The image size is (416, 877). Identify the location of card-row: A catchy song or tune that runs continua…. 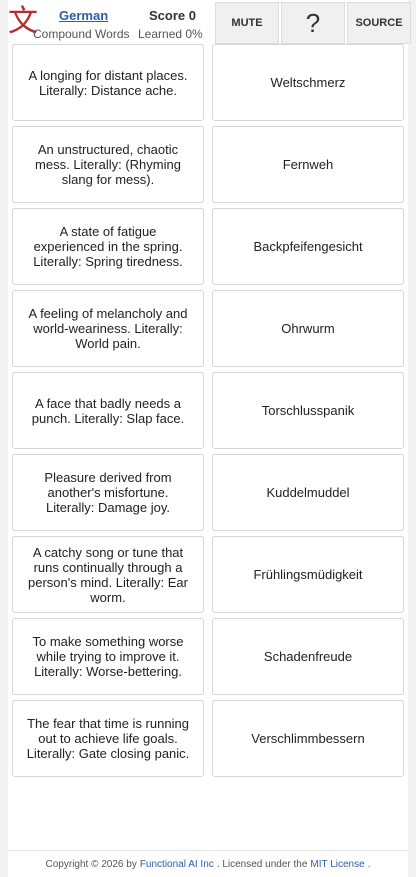
(208, 574).